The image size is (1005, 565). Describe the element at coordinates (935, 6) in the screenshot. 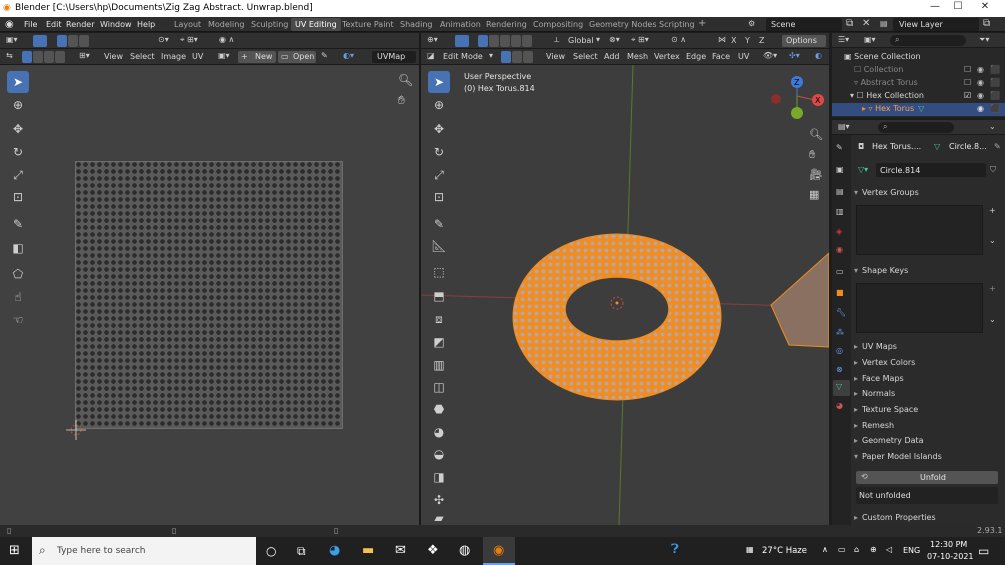

I see `minimize-button: —` at that location.